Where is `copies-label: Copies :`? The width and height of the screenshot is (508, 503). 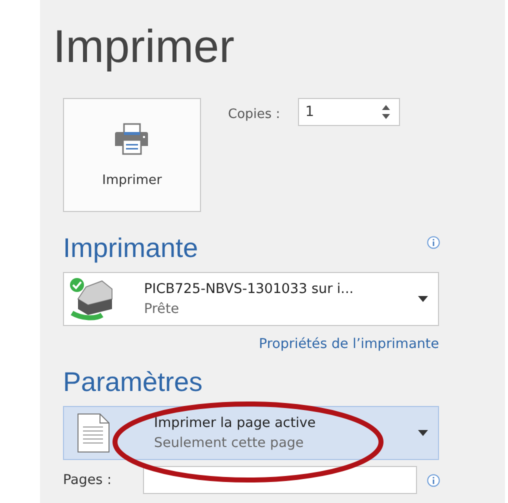 copies-label: Copies : is located at coordinates (254, 114).